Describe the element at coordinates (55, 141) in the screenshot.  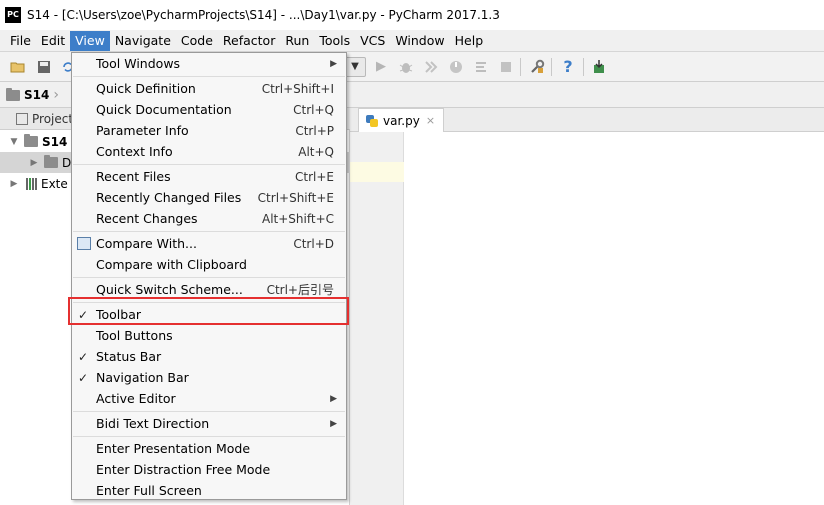
I see `tree-item-label: S14` at that location.